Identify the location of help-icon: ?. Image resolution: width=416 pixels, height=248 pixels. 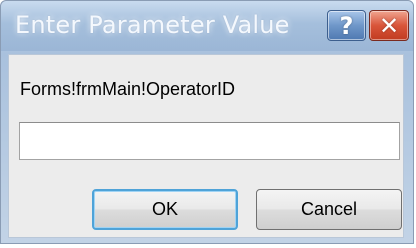
(346, 25).